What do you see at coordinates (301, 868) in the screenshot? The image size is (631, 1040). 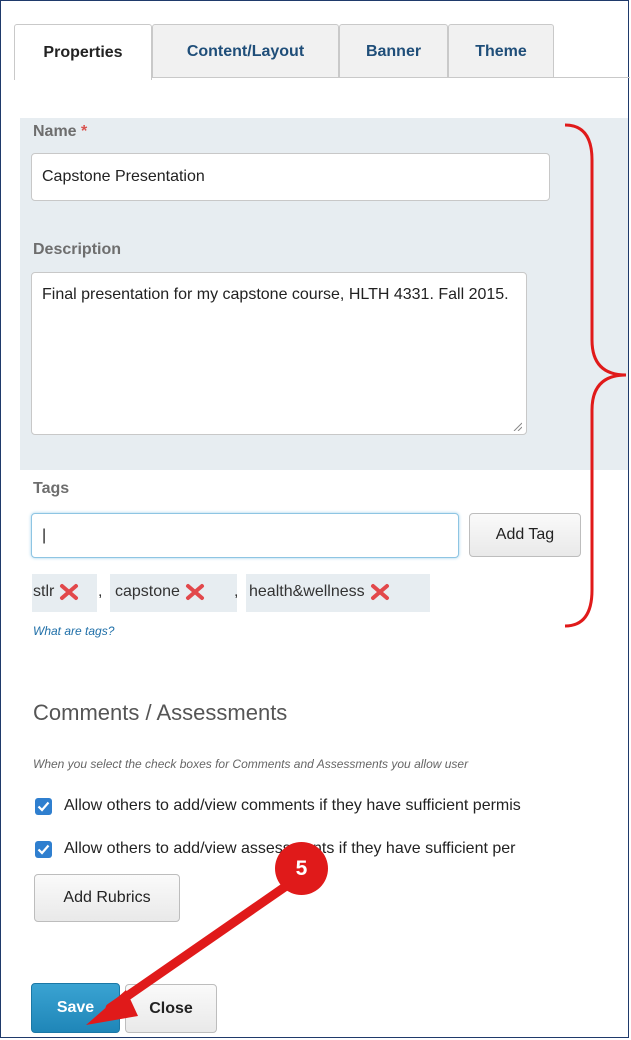 I see `step-number-badge: 5` at bounding box center [301, 868].